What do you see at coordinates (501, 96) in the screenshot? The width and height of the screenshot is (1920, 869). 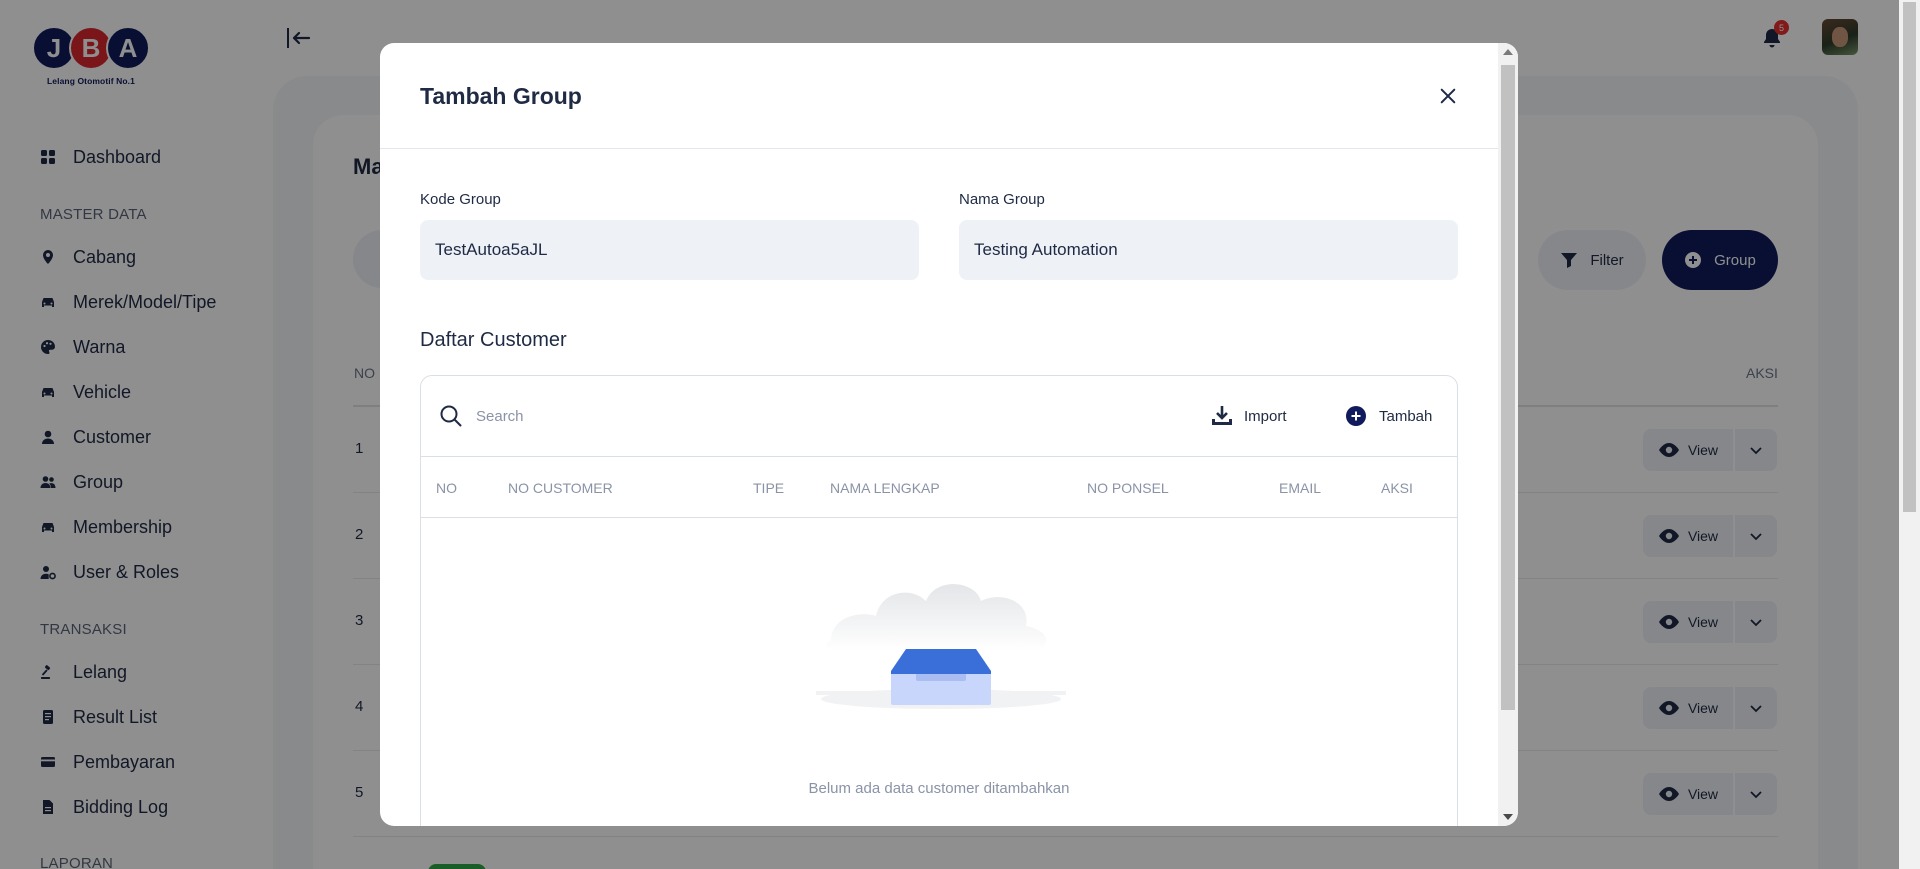 I see `modal-title: Tambah Group` at bounding box center [501, 96].